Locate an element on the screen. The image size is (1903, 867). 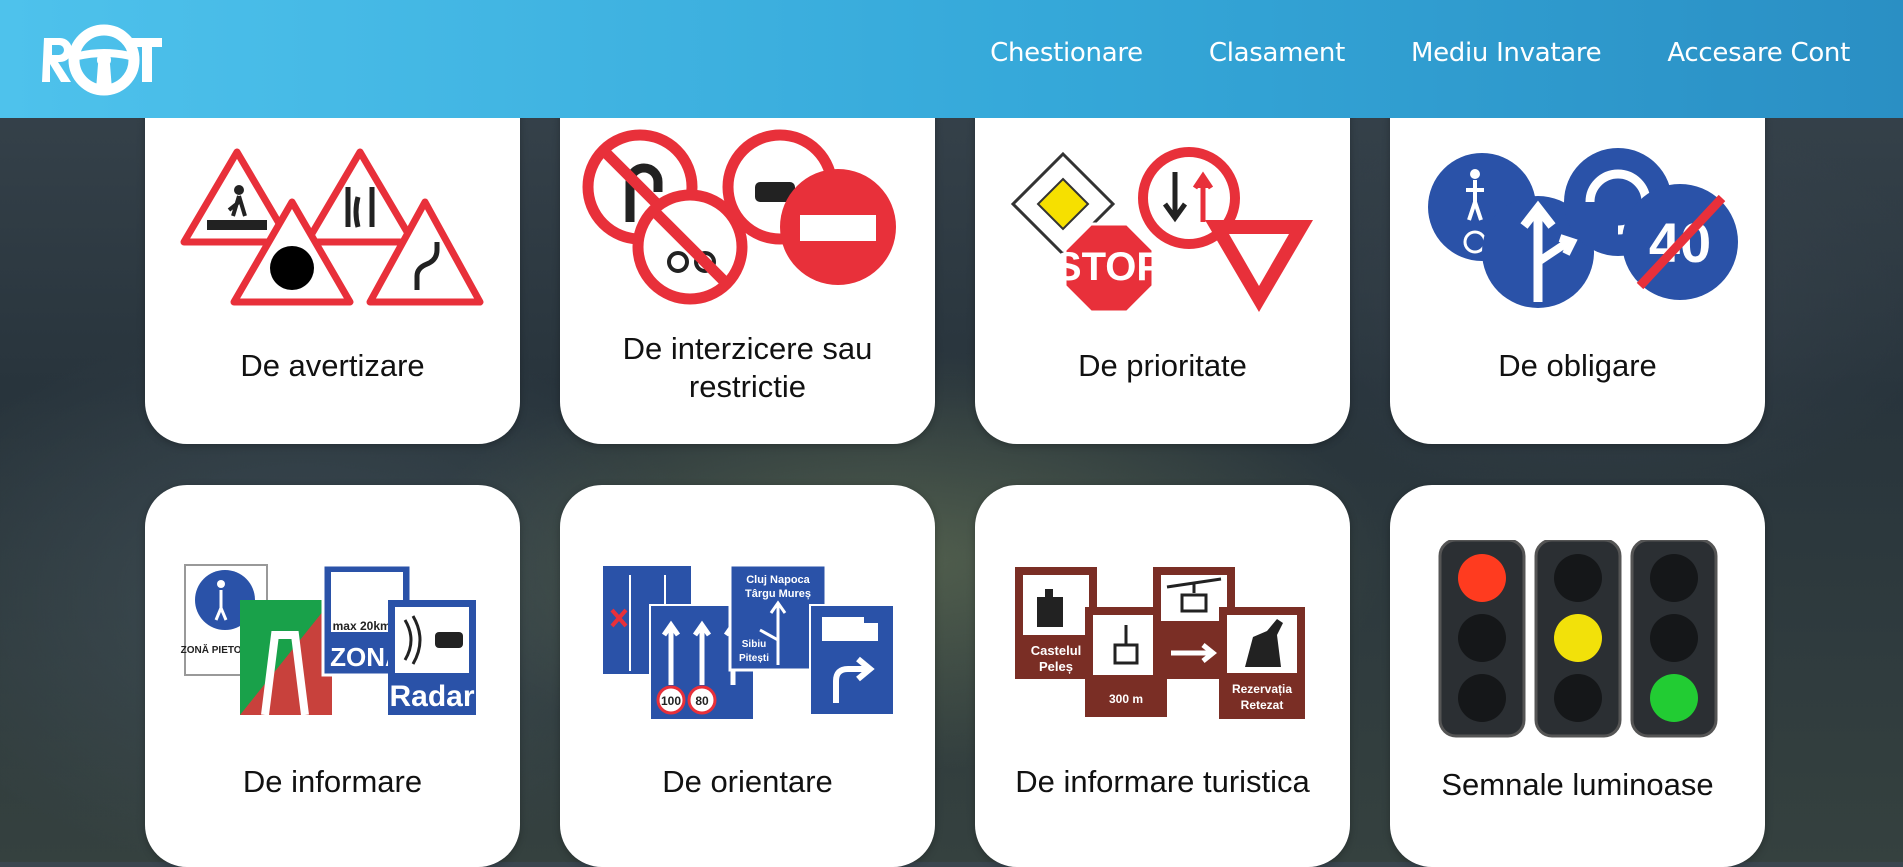
altitude-text: 300 m is located at coordinates (1126, 699).